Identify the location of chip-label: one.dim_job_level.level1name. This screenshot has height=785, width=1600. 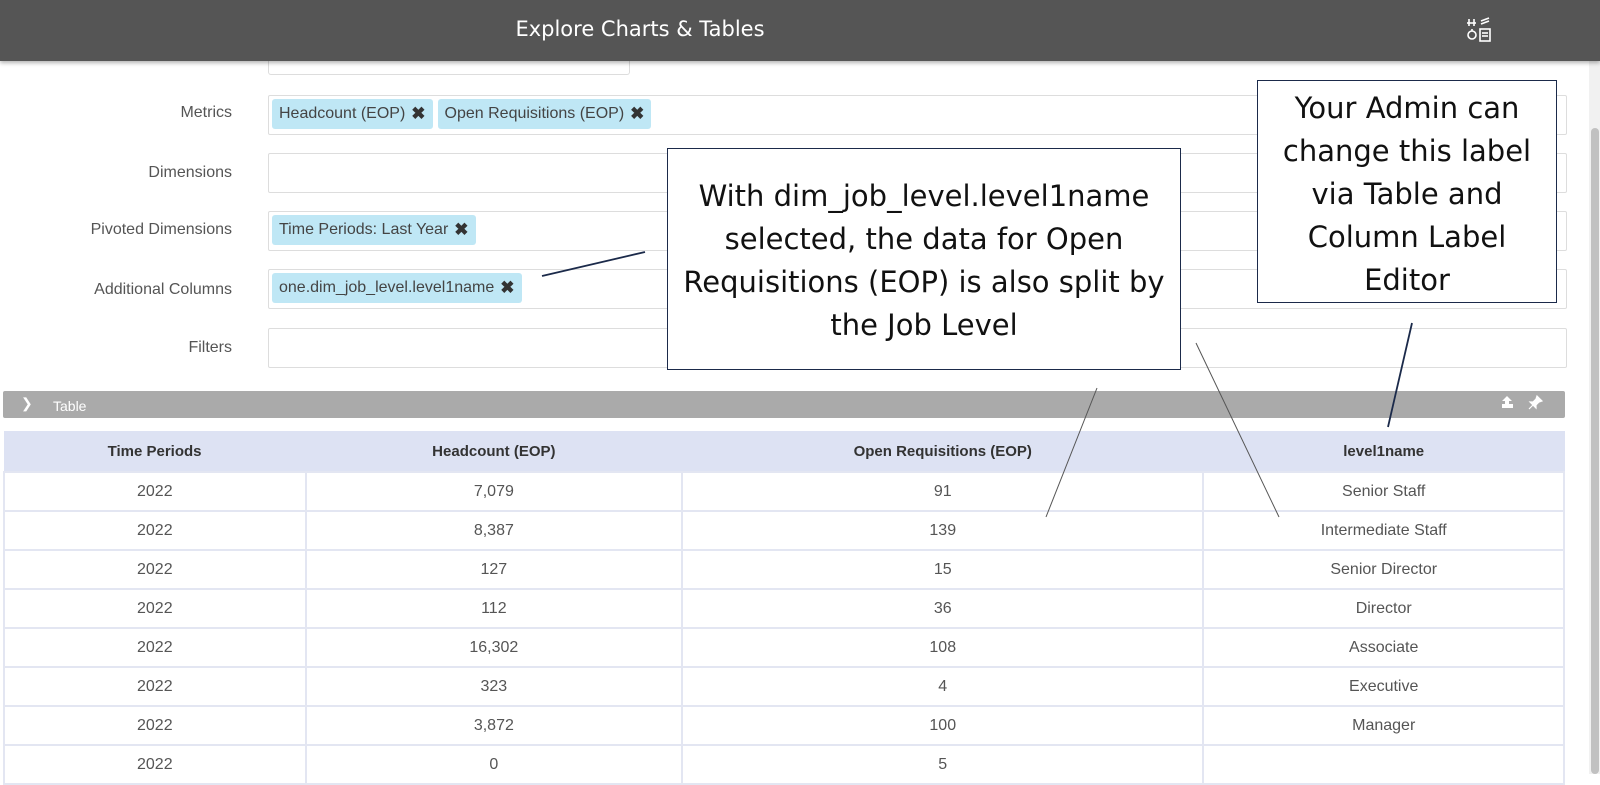
(387, 287).